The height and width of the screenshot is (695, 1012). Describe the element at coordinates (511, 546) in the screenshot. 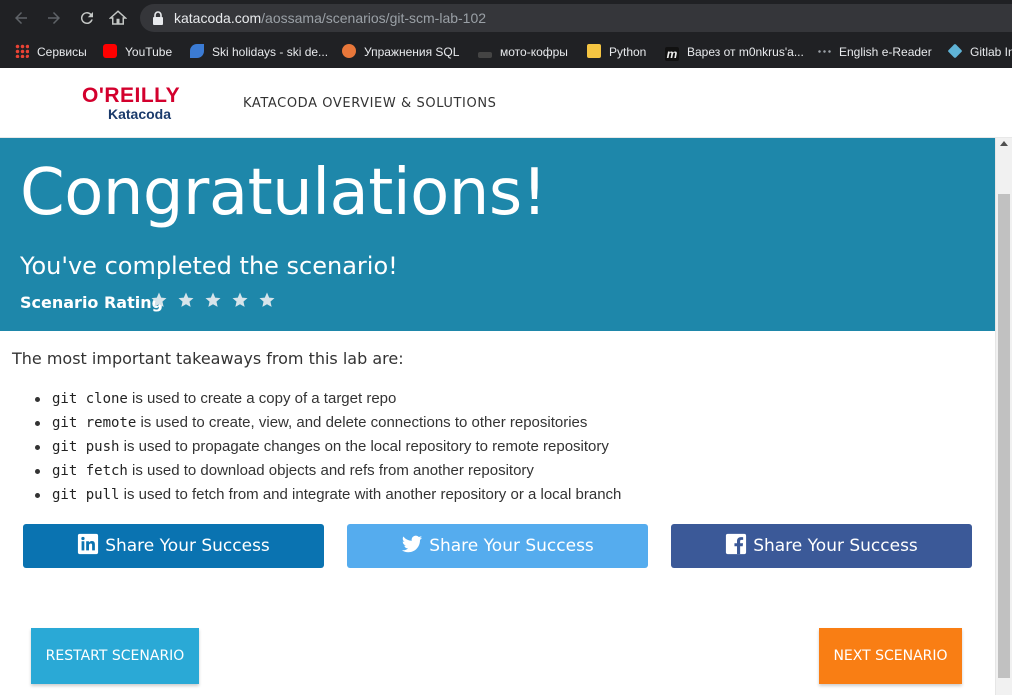

I see `share-twitter-label: Share Your Success` at that location.